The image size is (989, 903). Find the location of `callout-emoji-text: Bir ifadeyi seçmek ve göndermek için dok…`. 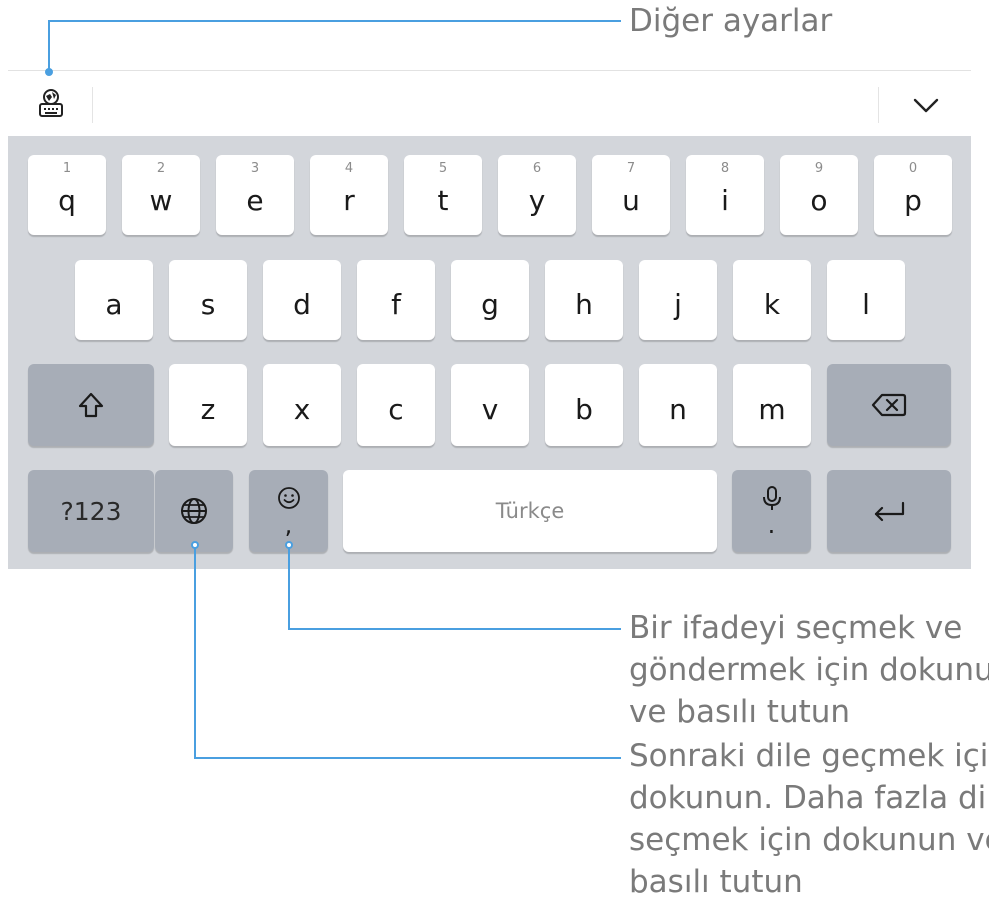

callout-emoji-text: Bir ifadeyi seçmek ve göndermek için dok… is located at coordinates (809, 670).